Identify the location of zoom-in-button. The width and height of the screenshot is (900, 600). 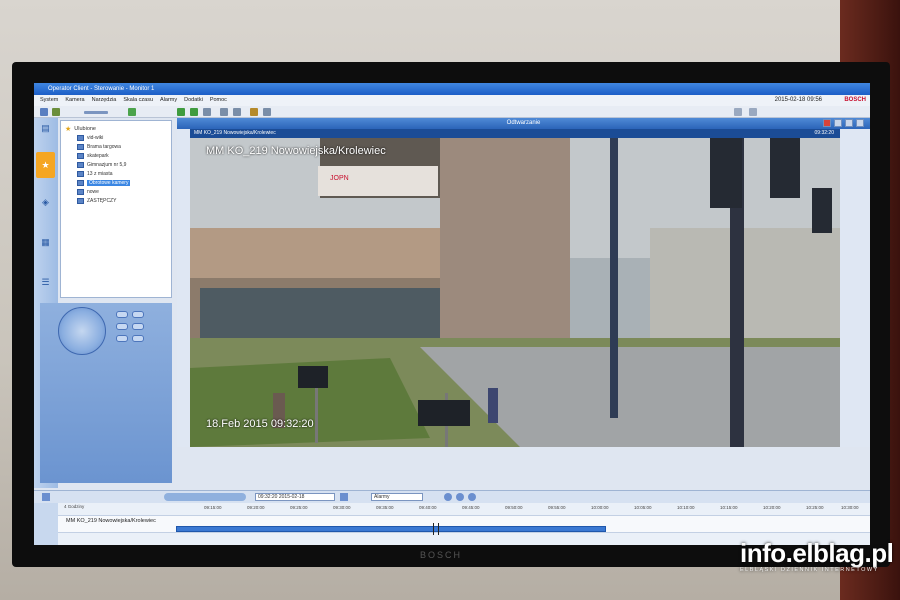
(122, 314).